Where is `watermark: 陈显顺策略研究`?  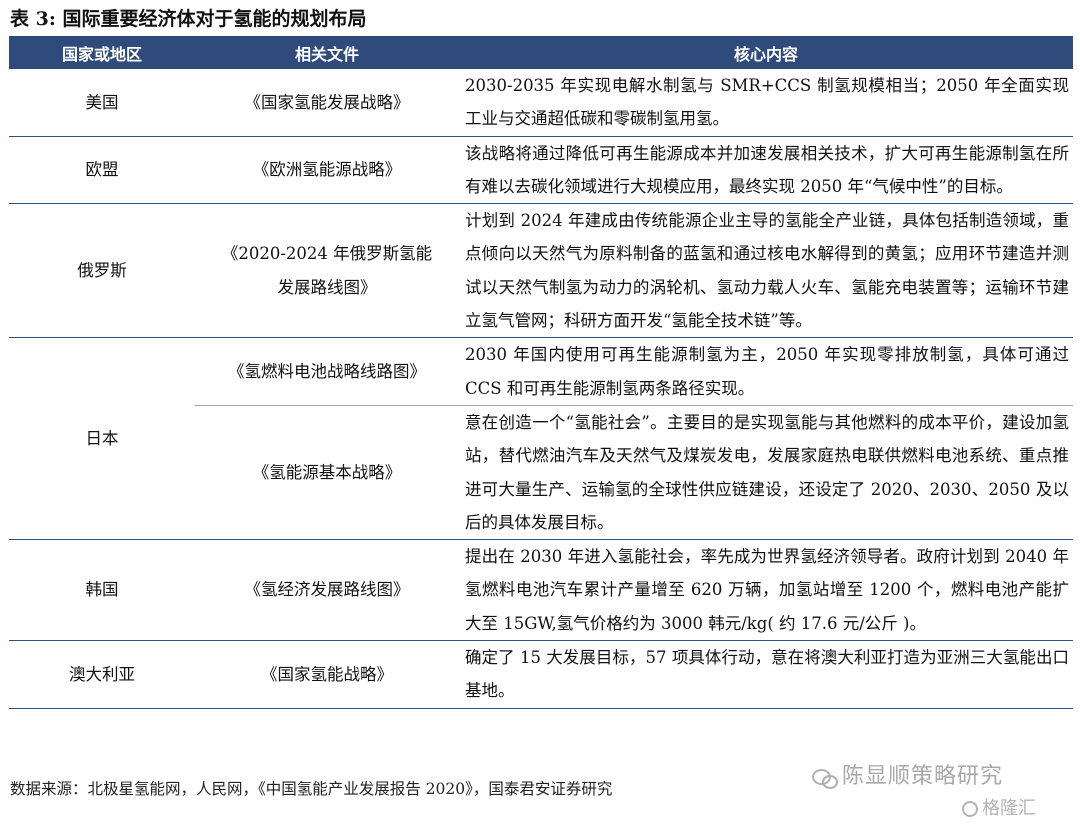
watermark: 陈显顺策略研究 is located at coordinates (907, 774).